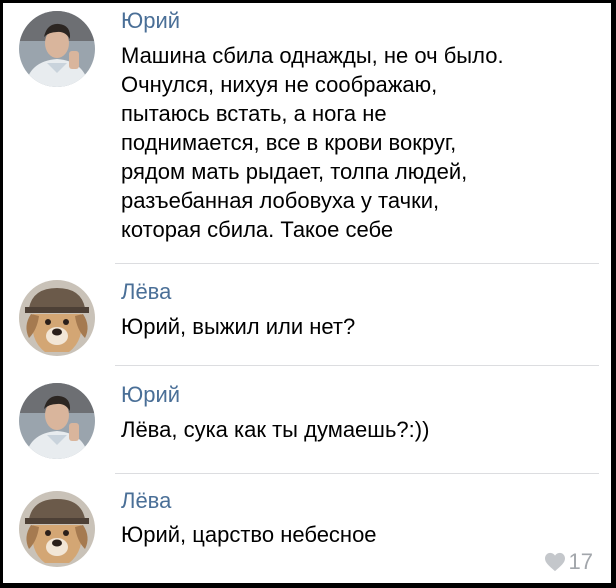  Describe the element at coordinates (580, 561) in the screenshot. I see `like-count: 17` at that location.